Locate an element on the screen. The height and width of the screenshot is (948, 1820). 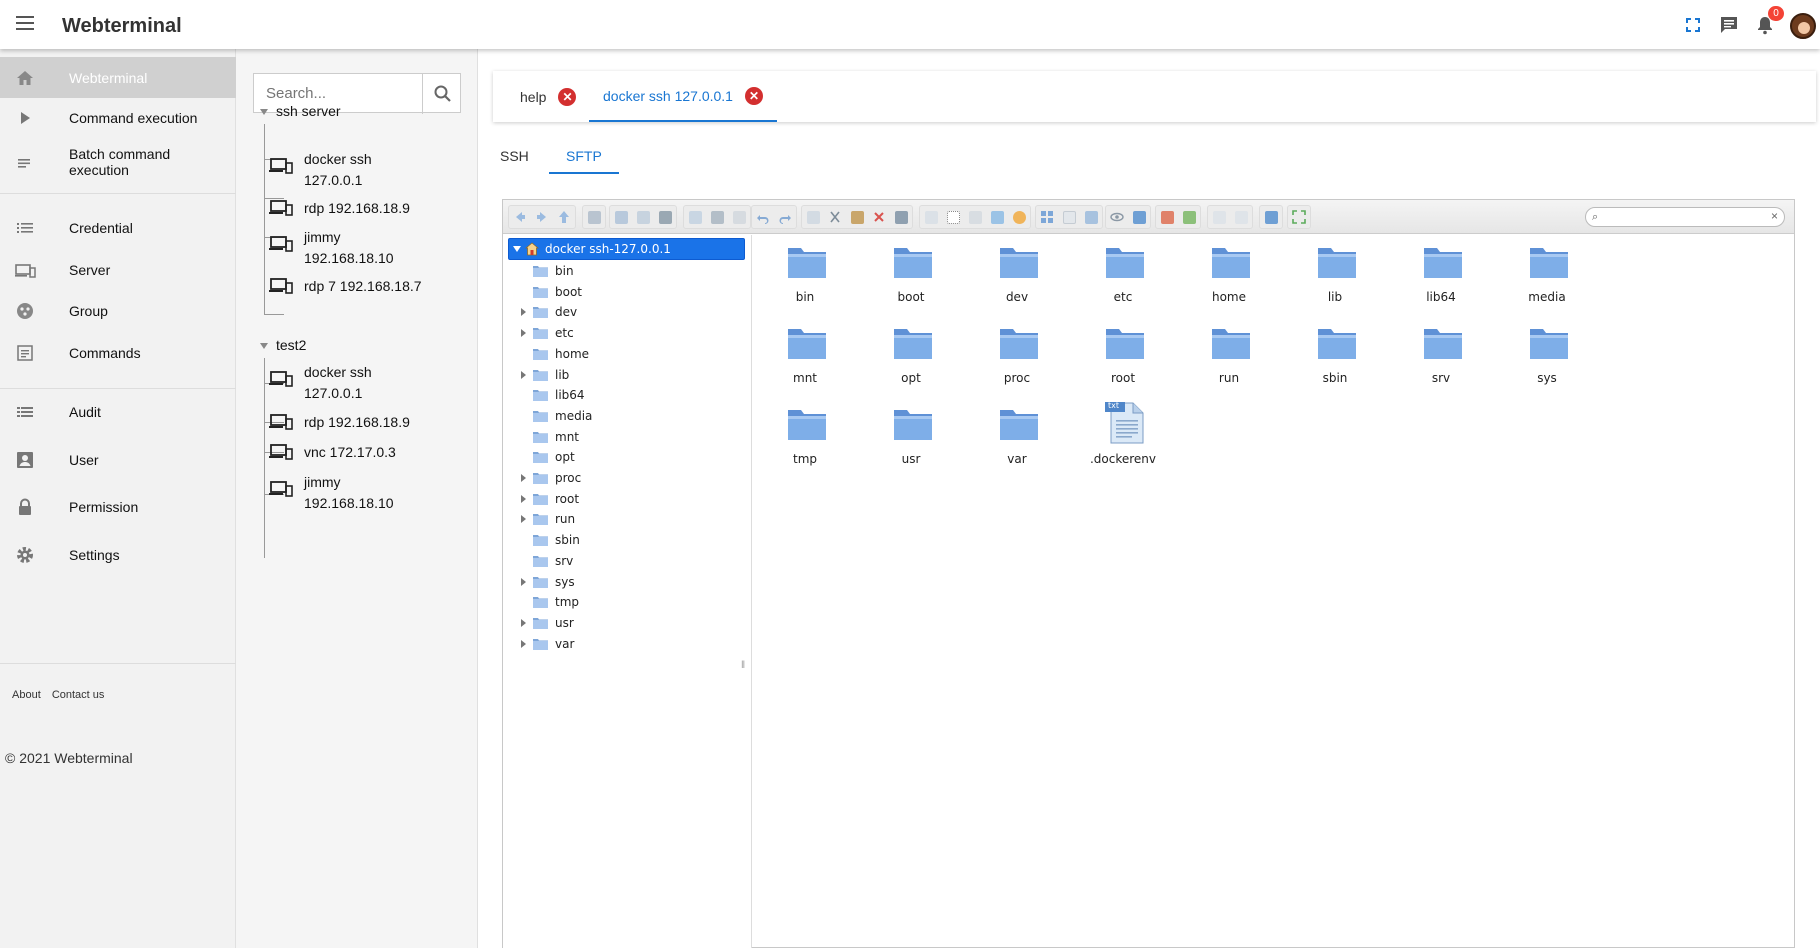
copy-icon is located at coordinates (813, 217).